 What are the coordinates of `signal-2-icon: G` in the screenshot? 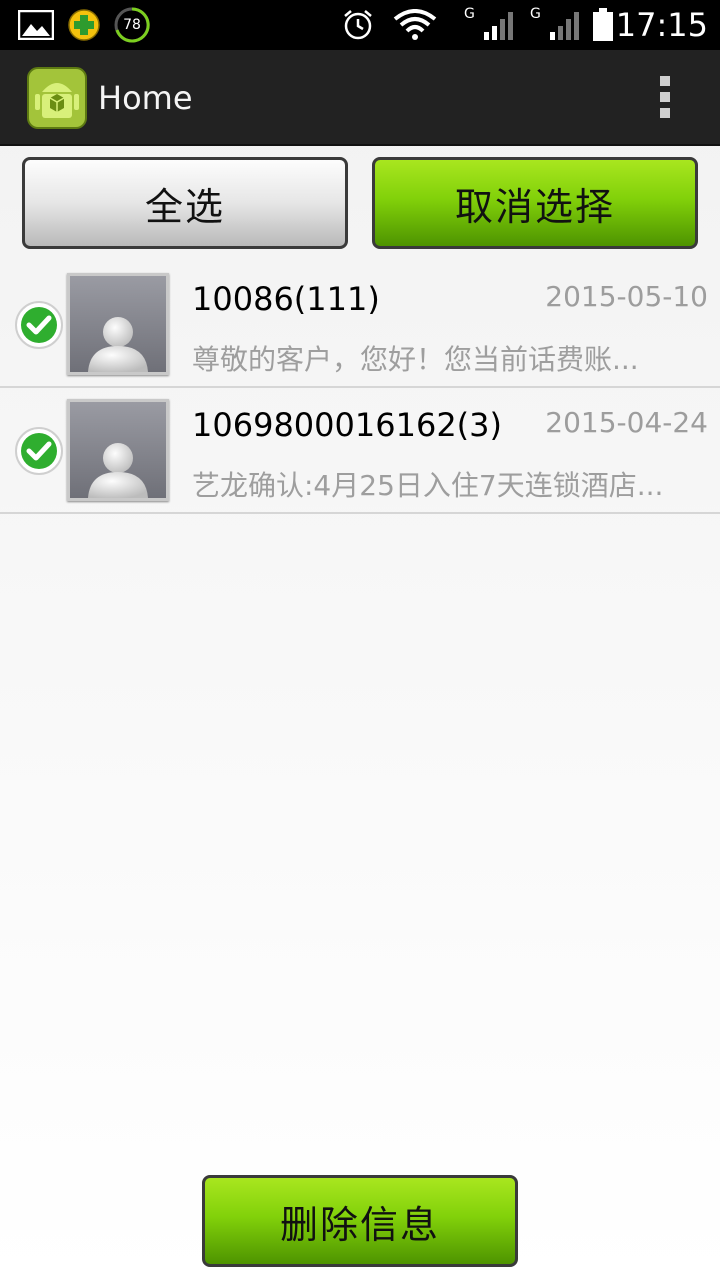 It's located at (555, 25).